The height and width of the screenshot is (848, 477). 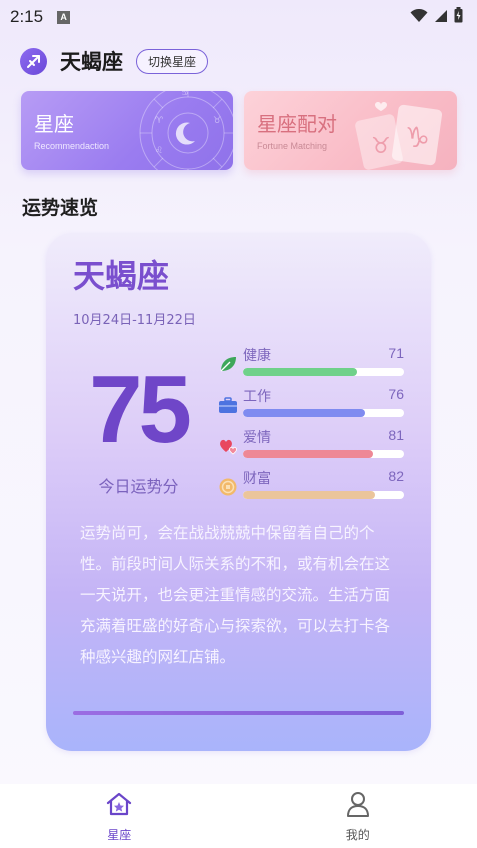 What do you see at coordinates (441, 17) in the screenshot?
I see `signal-icon` at bounding box center [441, 17].